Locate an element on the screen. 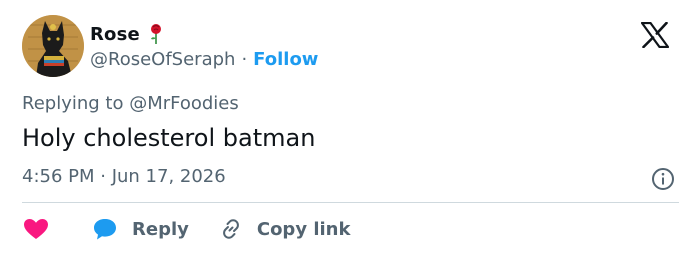  reply-button: Reply is located at coordinates (140, 229).